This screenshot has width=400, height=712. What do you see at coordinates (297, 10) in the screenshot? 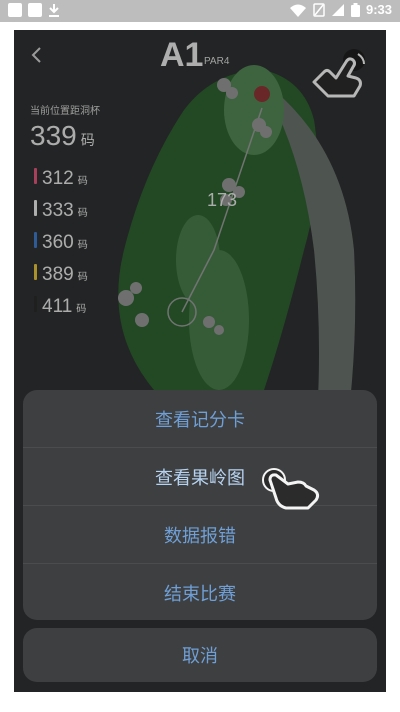
I see `wifi-icon` at bounding box center [297, 10].